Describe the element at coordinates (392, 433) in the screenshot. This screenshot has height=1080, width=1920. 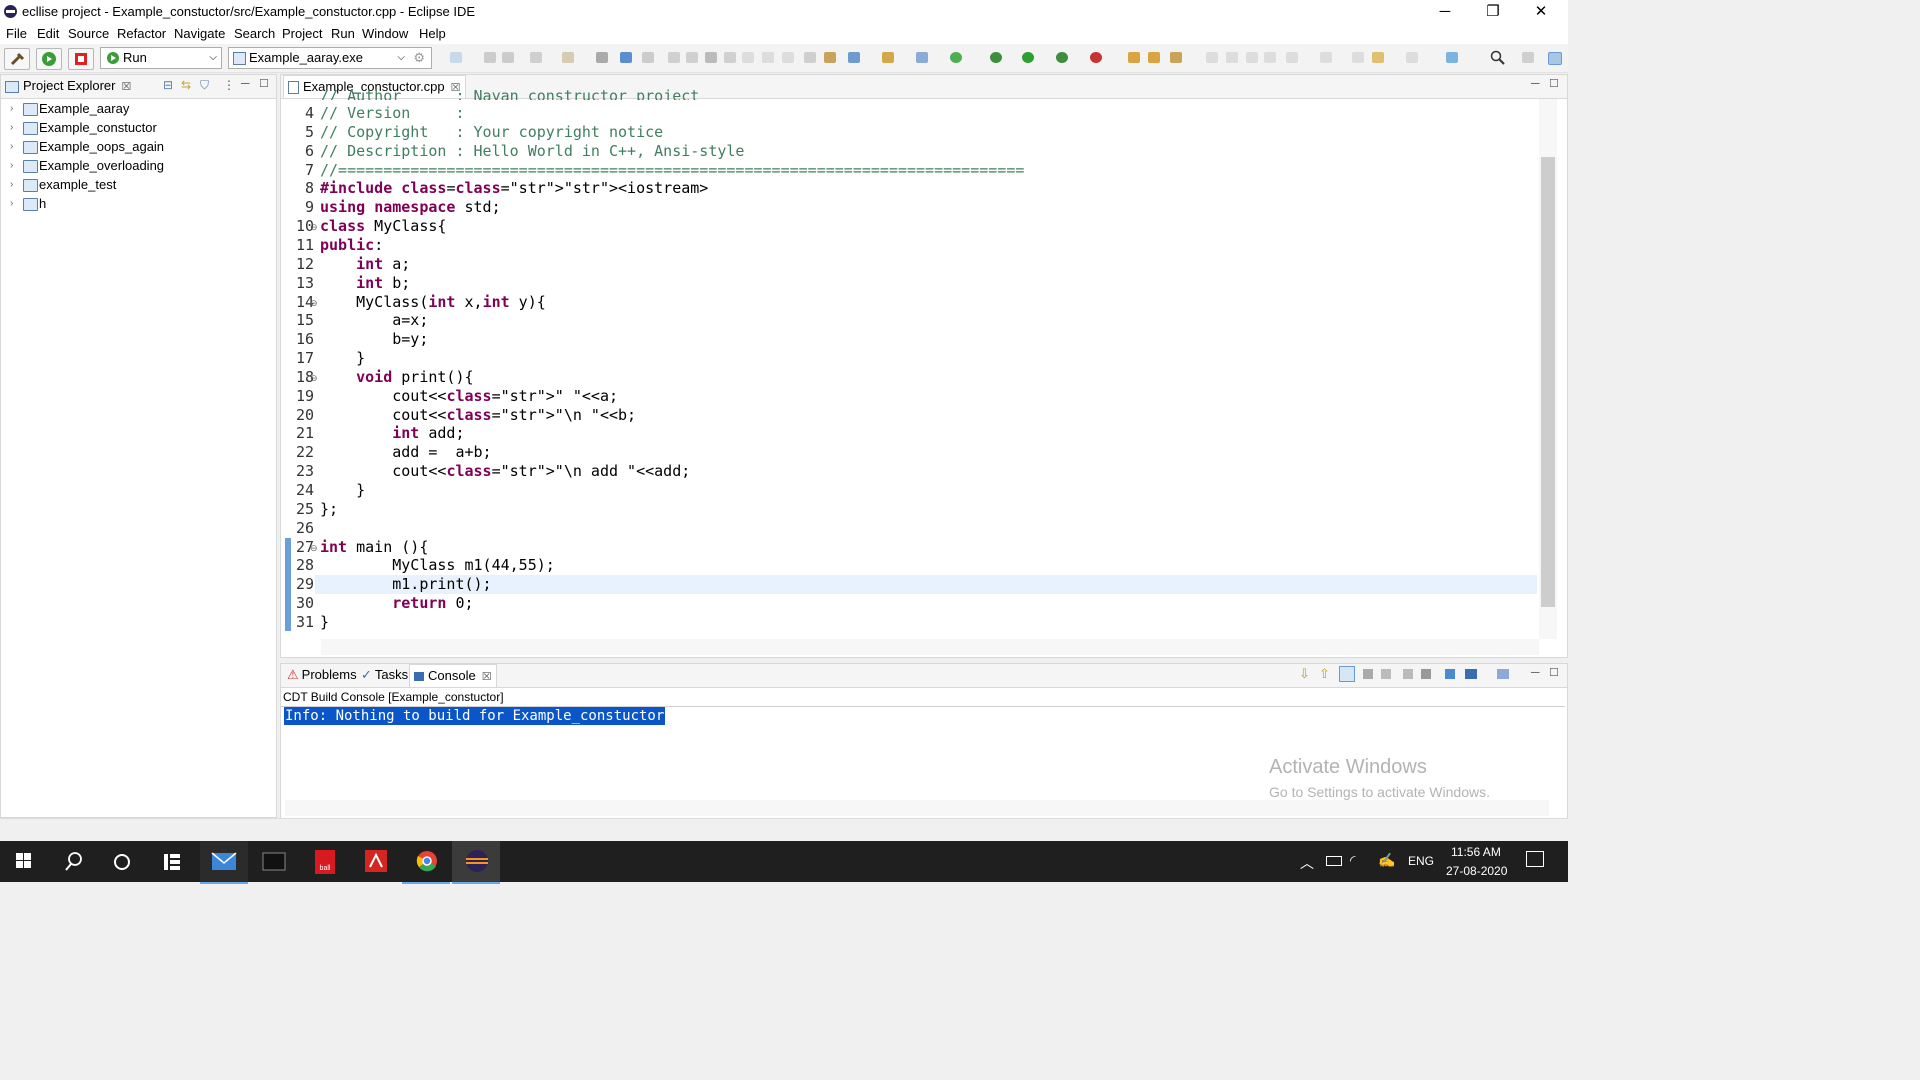
I see `code-line: int add;` at that location.